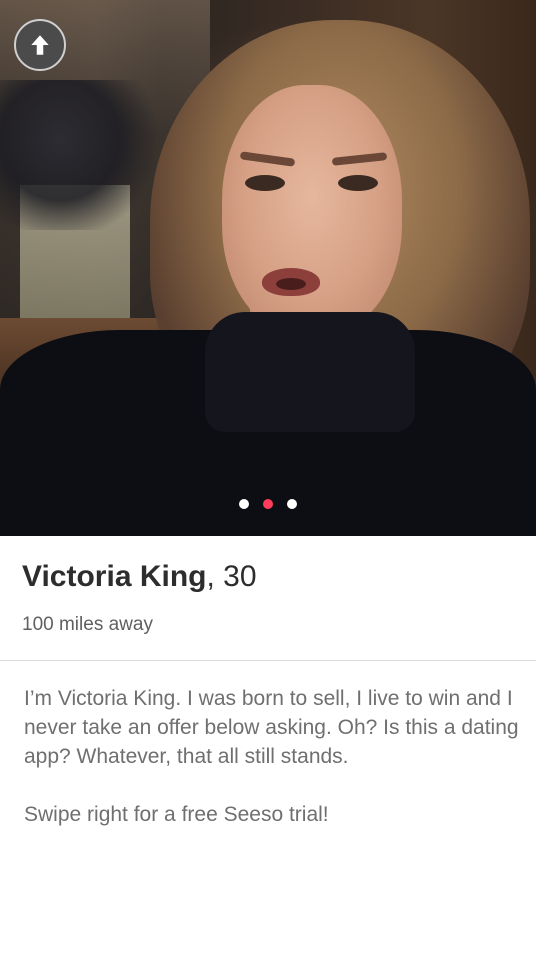  Describe the element at coordinates (310, 372) in the screenshot. I see `photo-turtleneck` at that location.